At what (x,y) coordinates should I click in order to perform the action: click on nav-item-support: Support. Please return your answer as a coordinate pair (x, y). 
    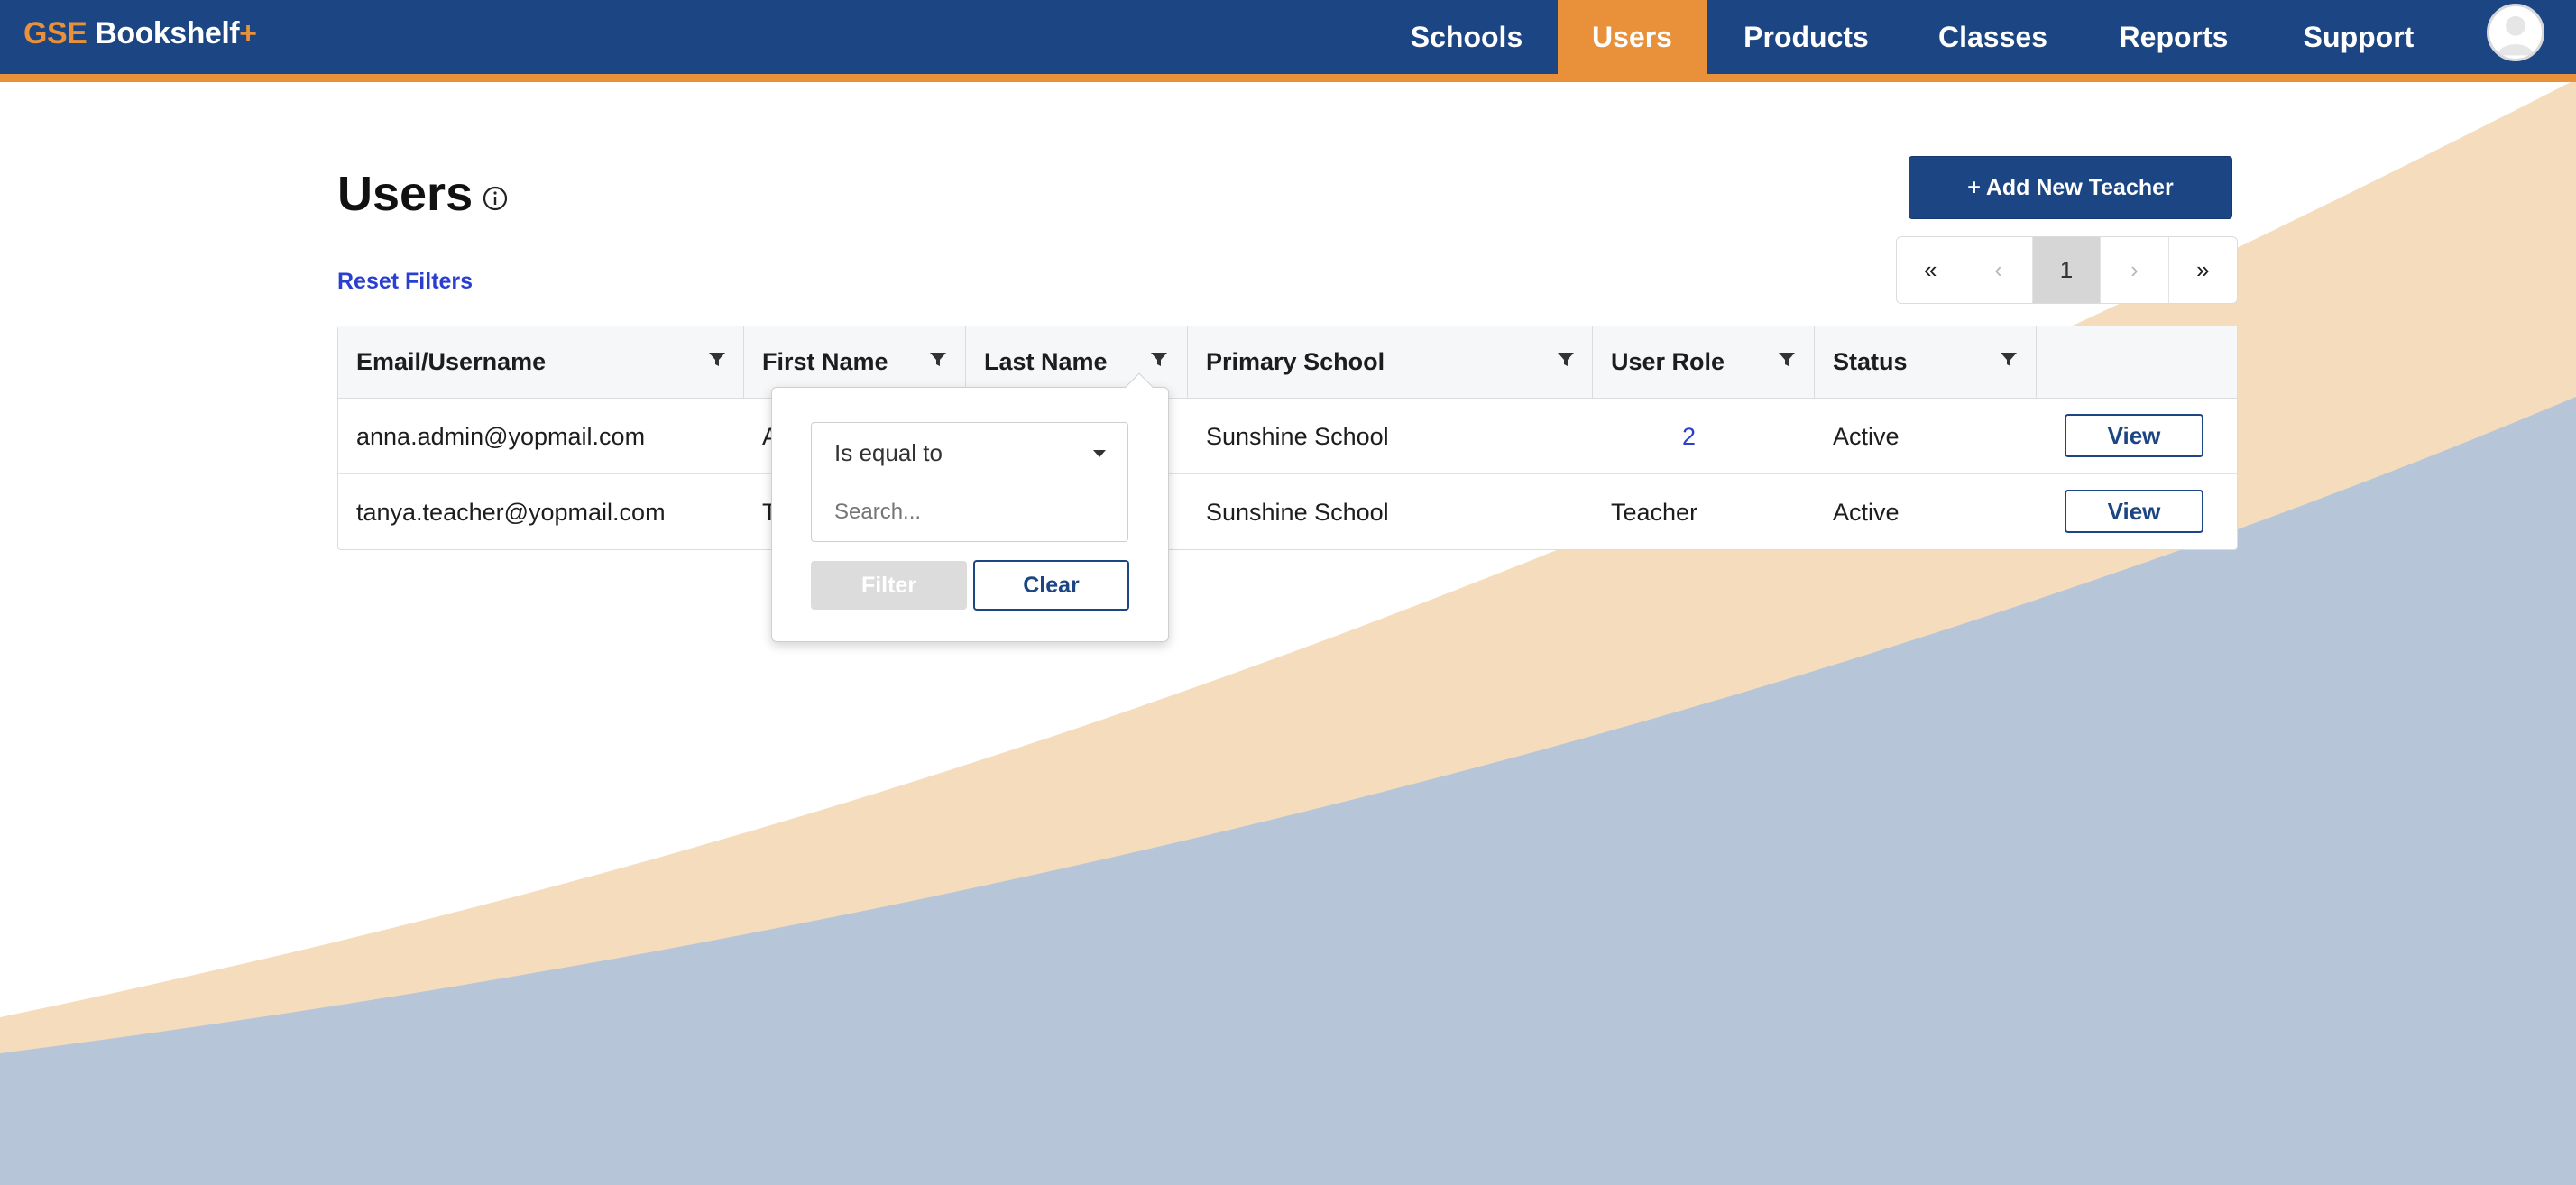
    Looking at the image, I should click on (2358, 37).